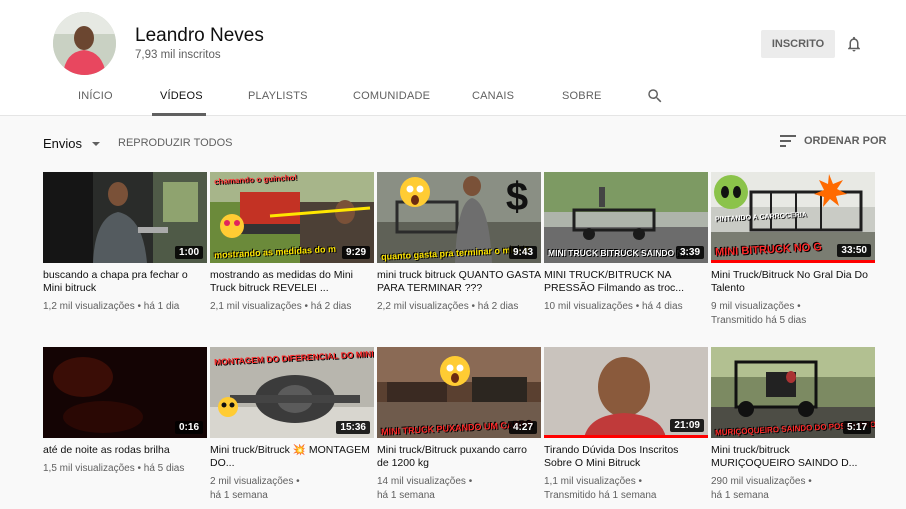 The width and height of the screenshot is (906, 509). What do you see at coordinates (854, 250) in the screenshot?
I see `video-duration: 33:50` at bounding box center [854, 250].